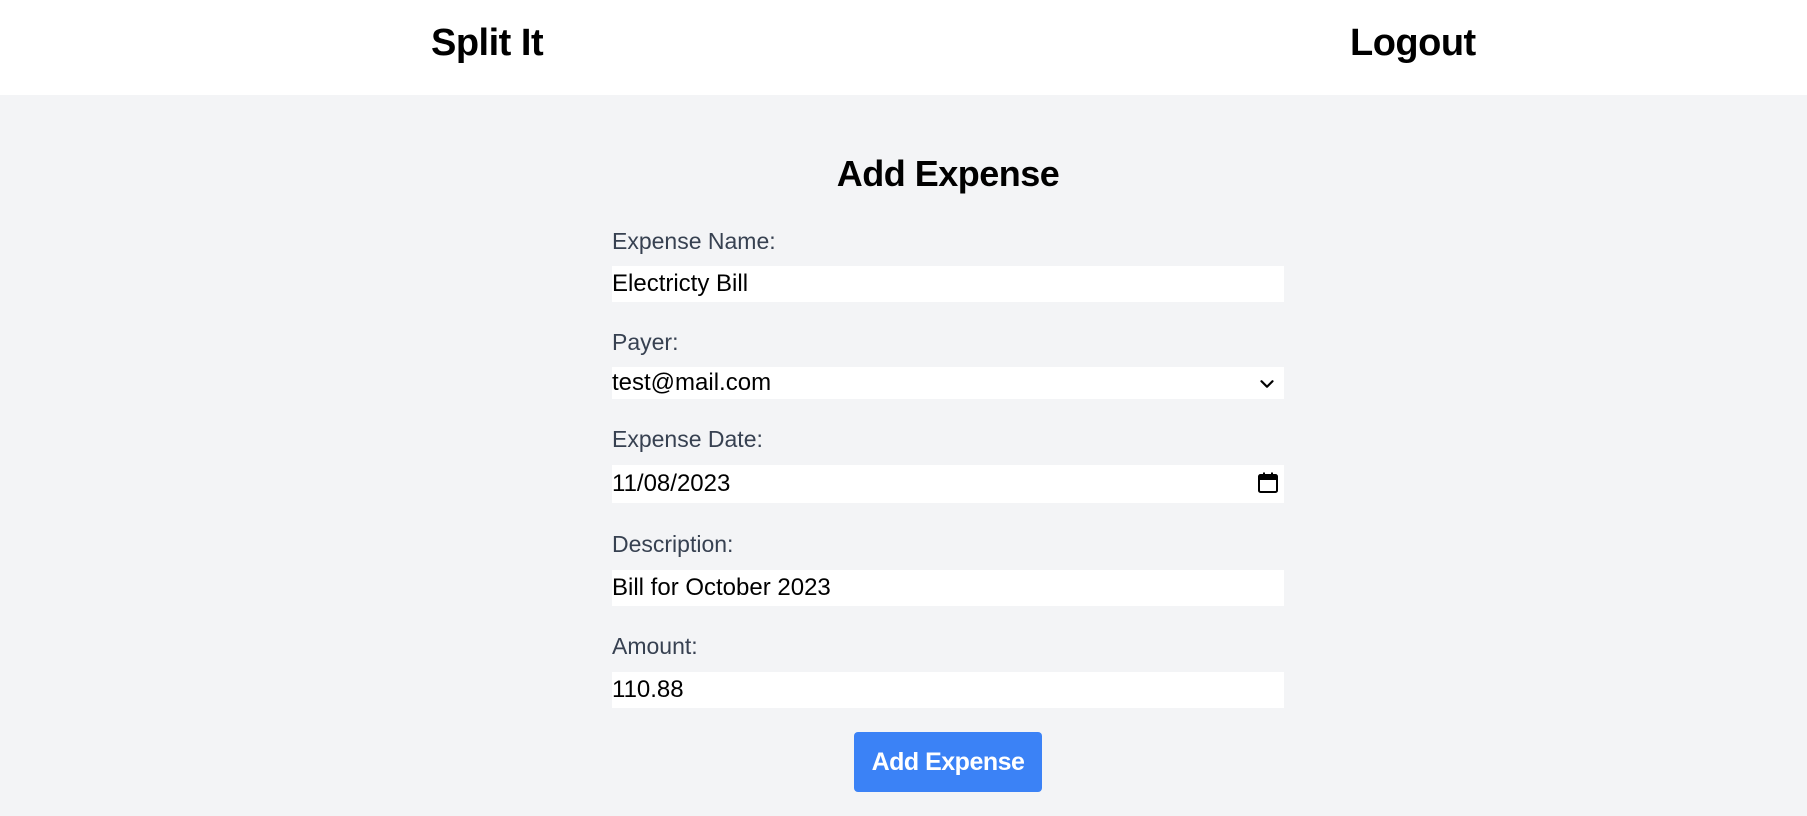  Describe the element at coordinates (1267, 384) in the screenshot. I see `chevron-down-icon` at that location.